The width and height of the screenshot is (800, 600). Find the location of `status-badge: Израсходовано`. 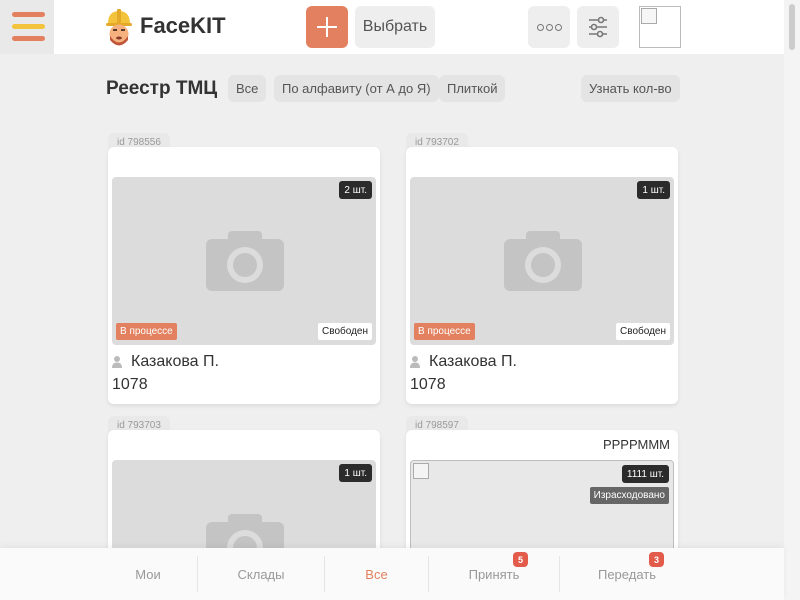

status-badge: Израсходовано is located at coordinates (629, 495).